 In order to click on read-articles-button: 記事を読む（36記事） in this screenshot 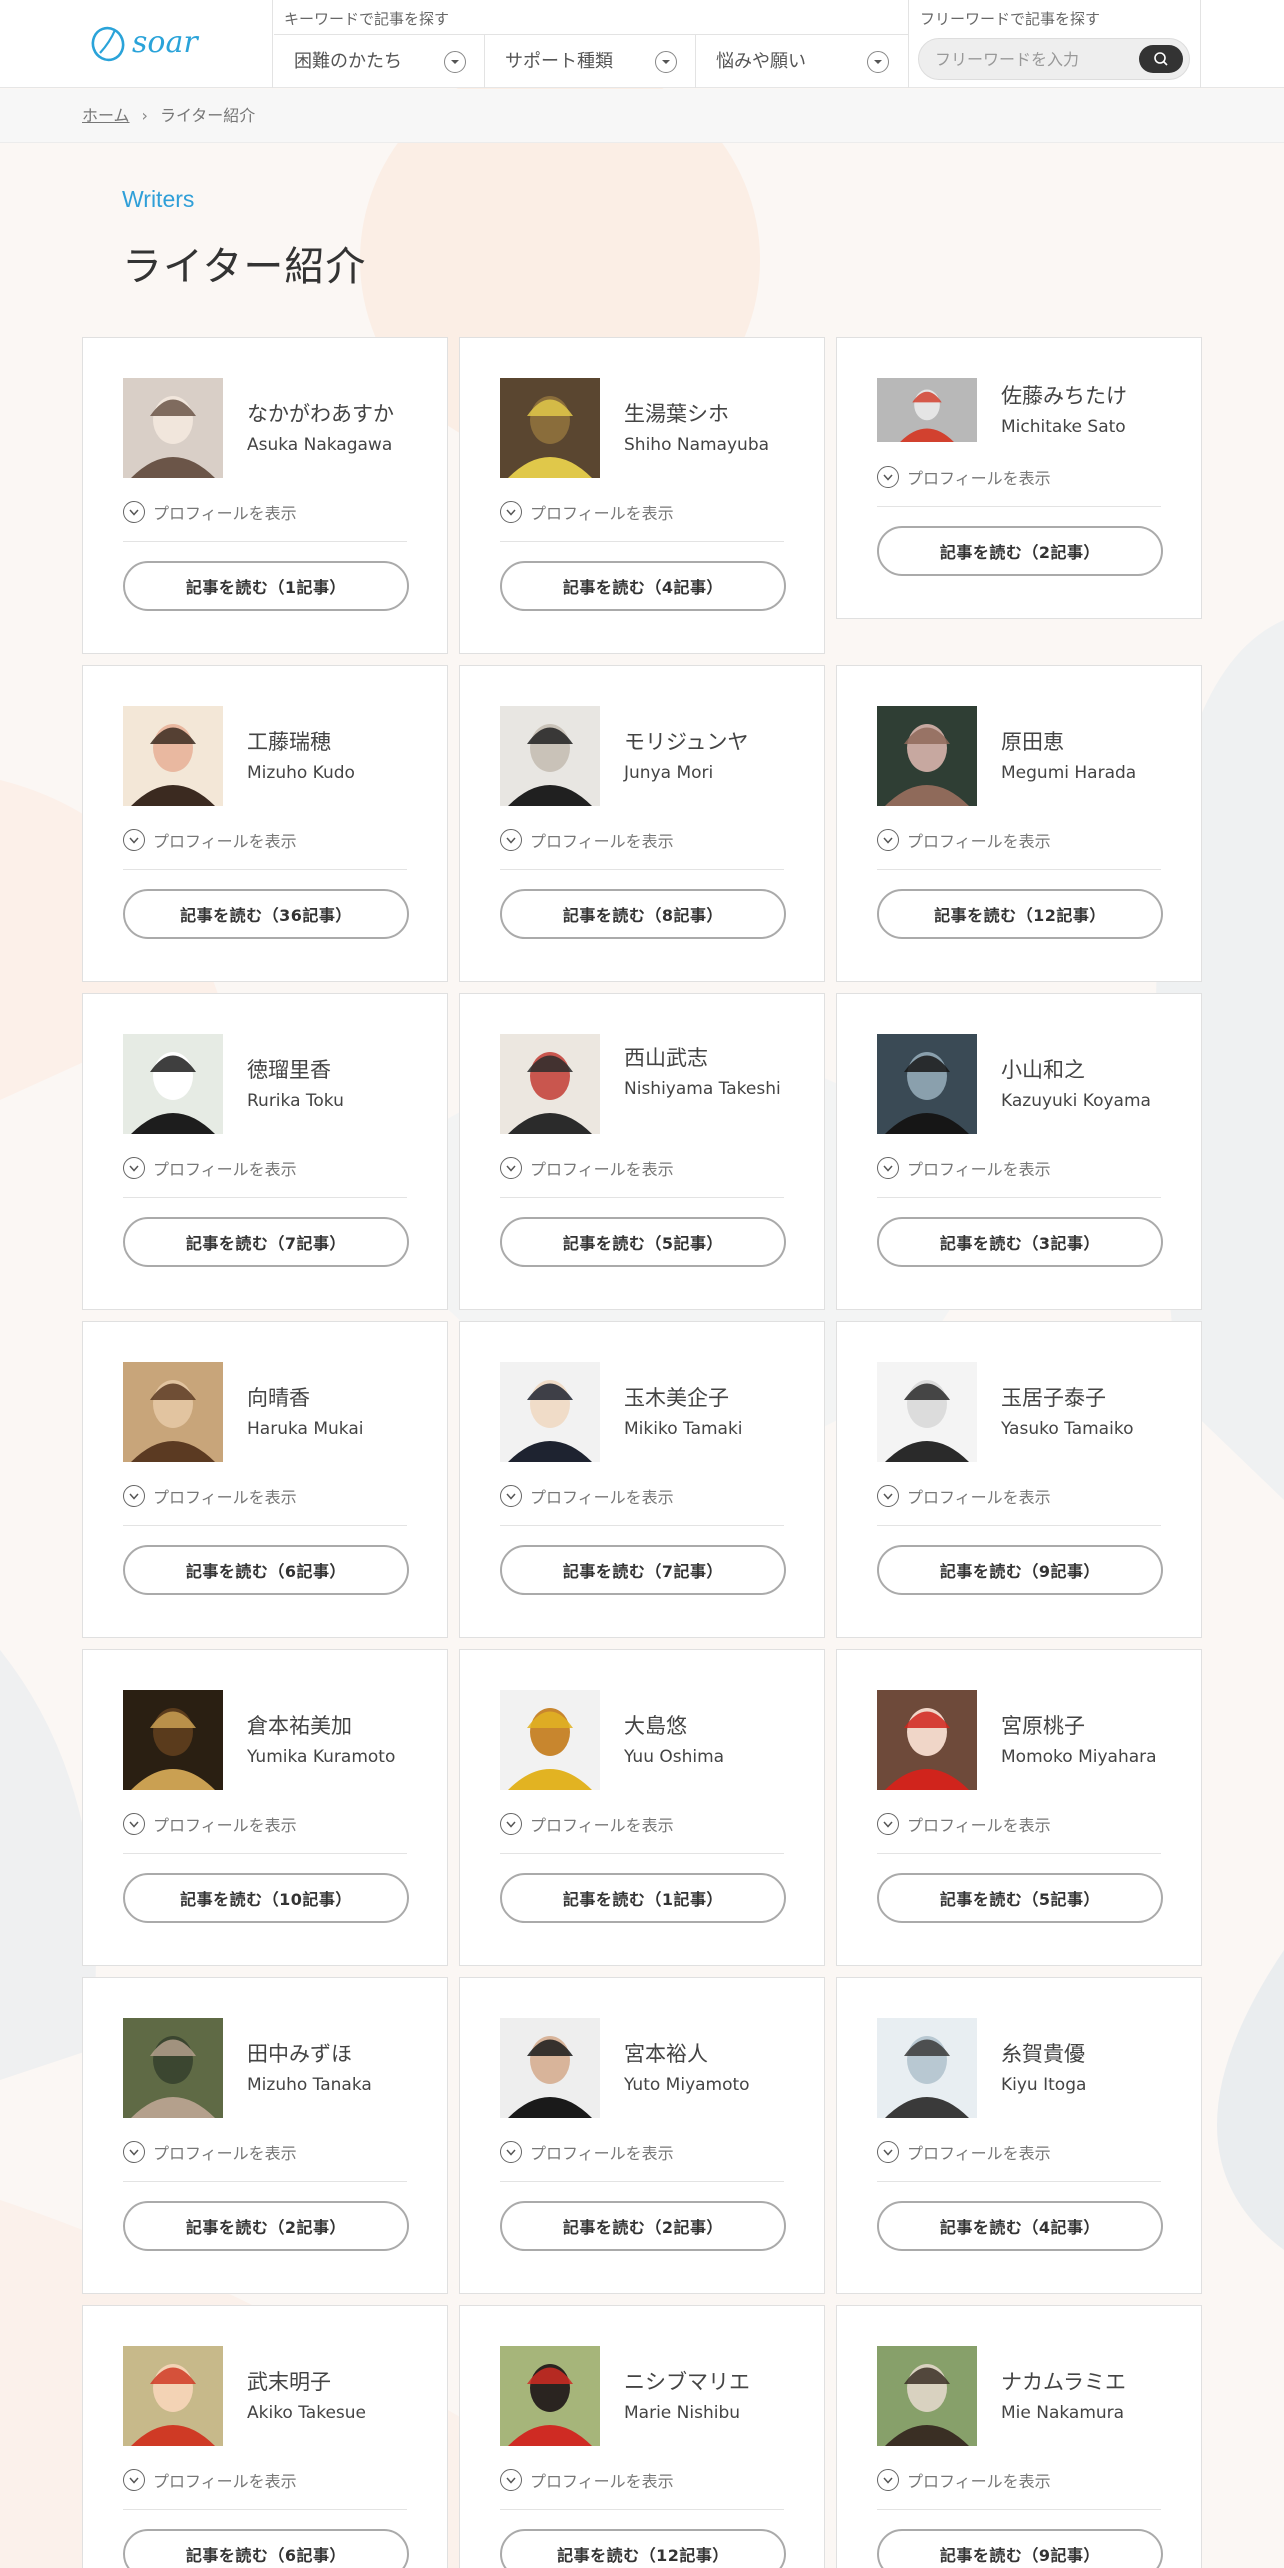, I will do `click(266, 914)`.